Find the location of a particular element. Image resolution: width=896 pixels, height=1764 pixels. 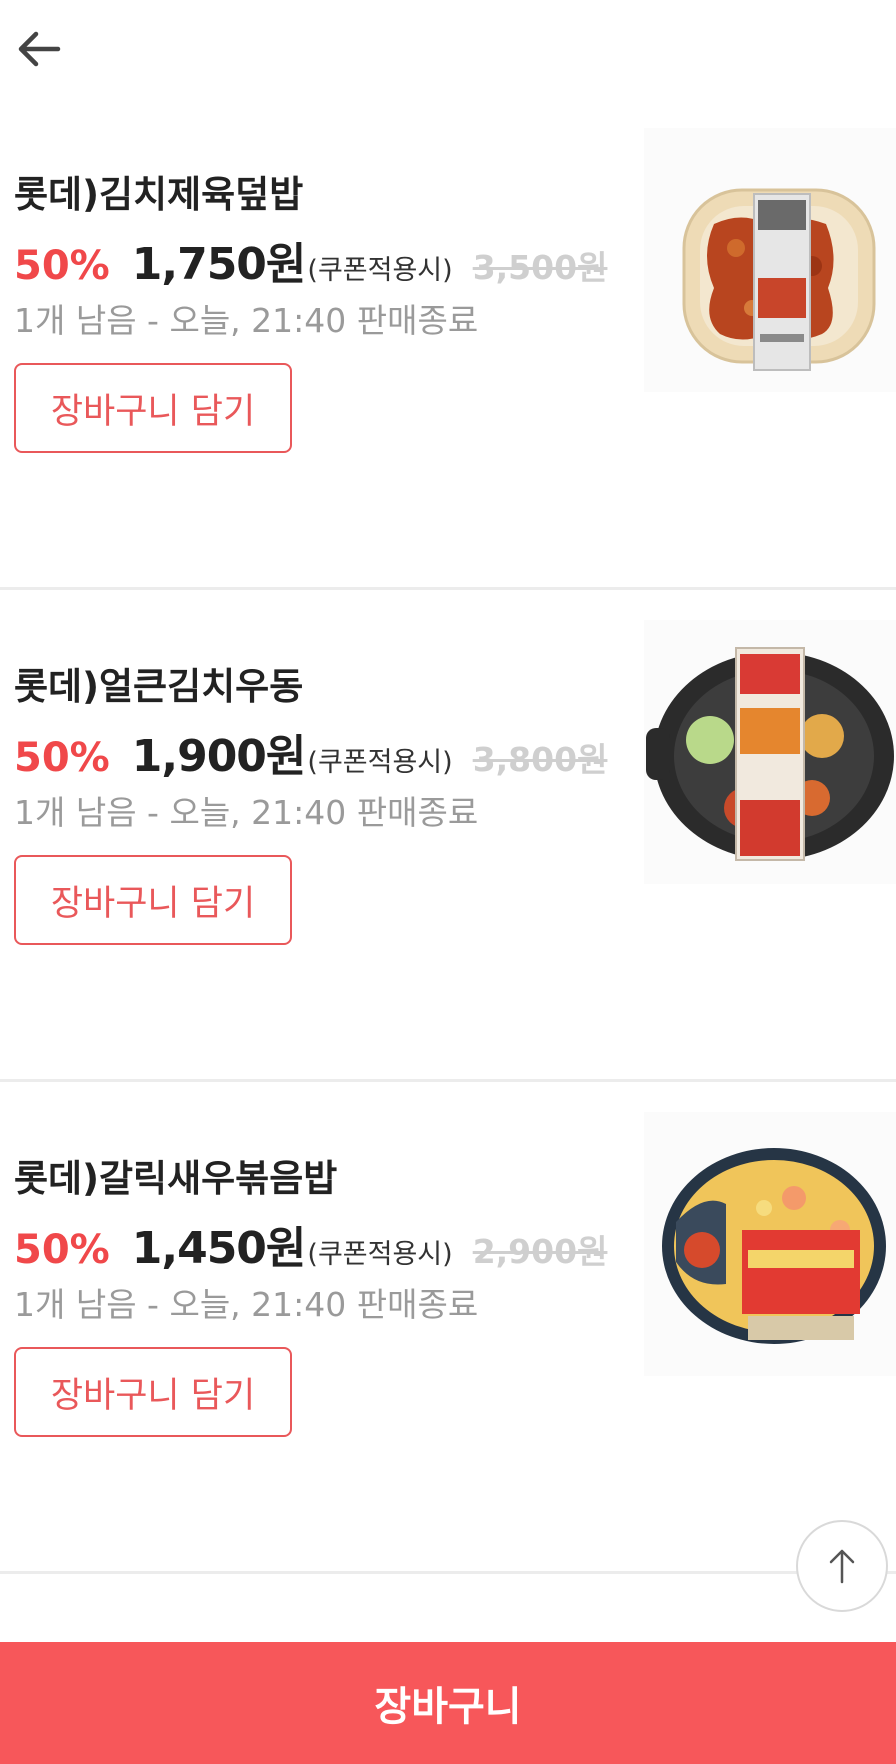

back-button is located at coordinates (39, 49).